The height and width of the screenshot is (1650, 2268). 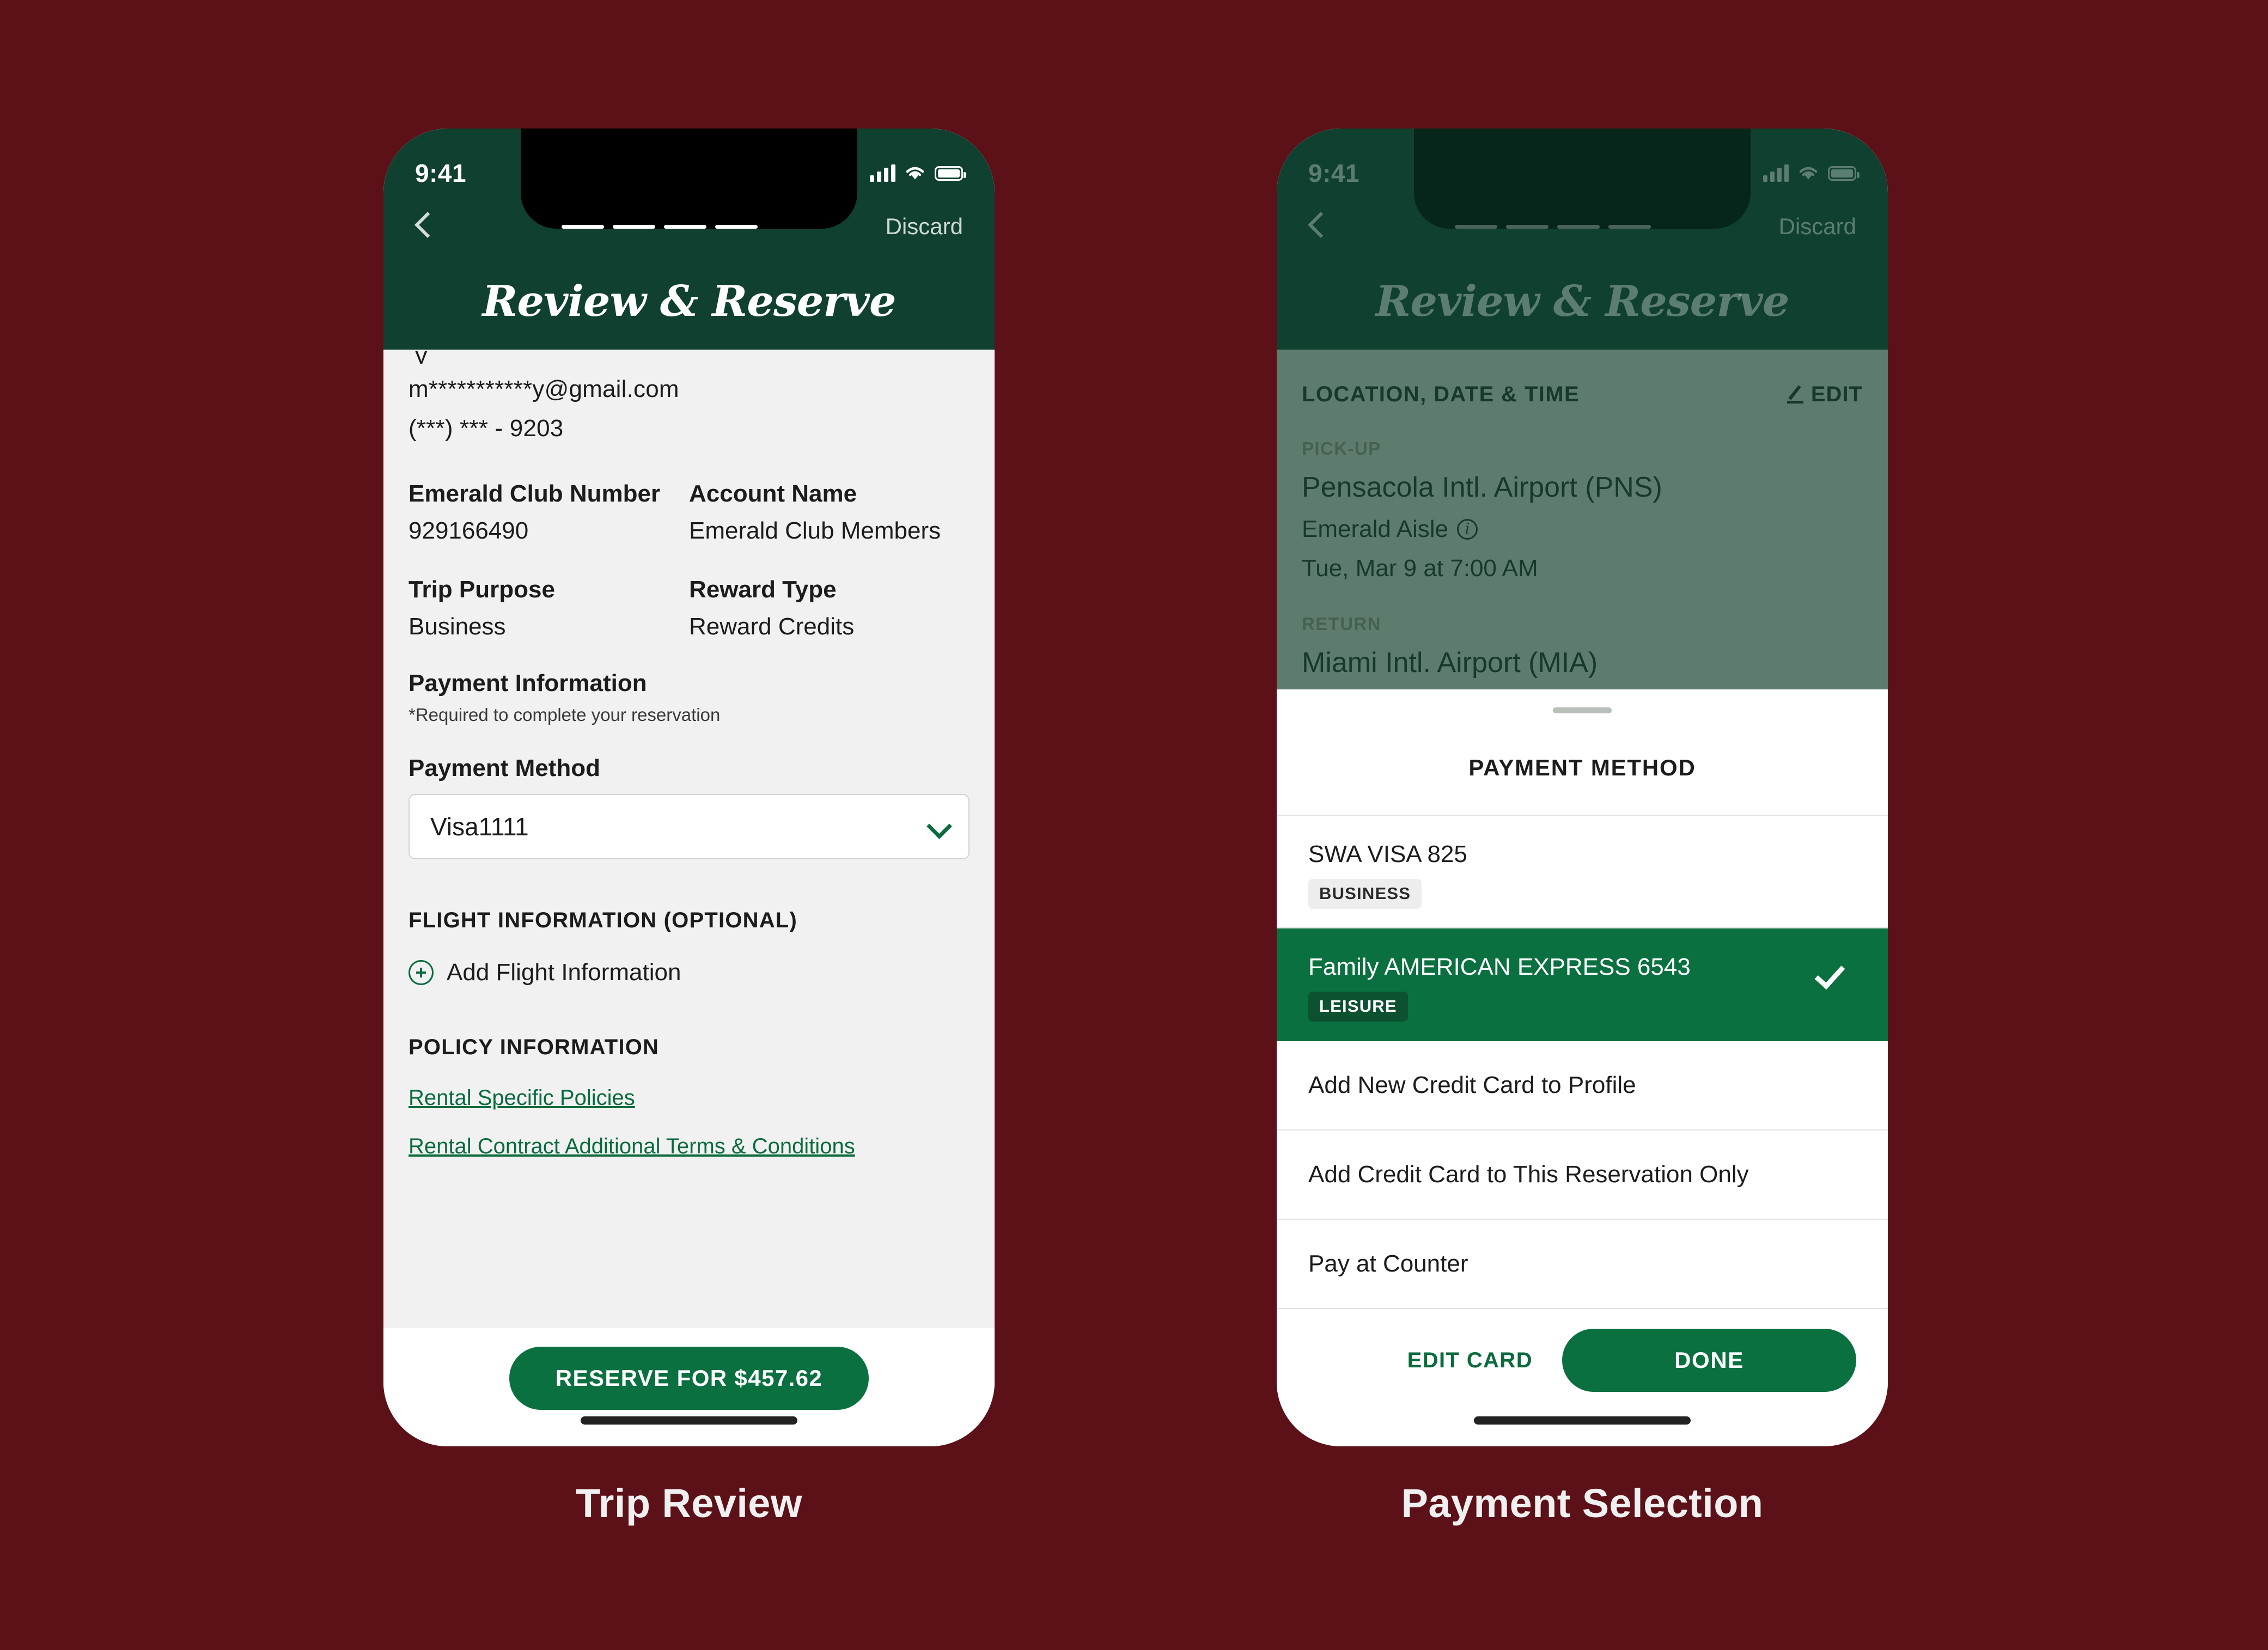 I want to click on pencil-icon, so click(x=1795, y=395).